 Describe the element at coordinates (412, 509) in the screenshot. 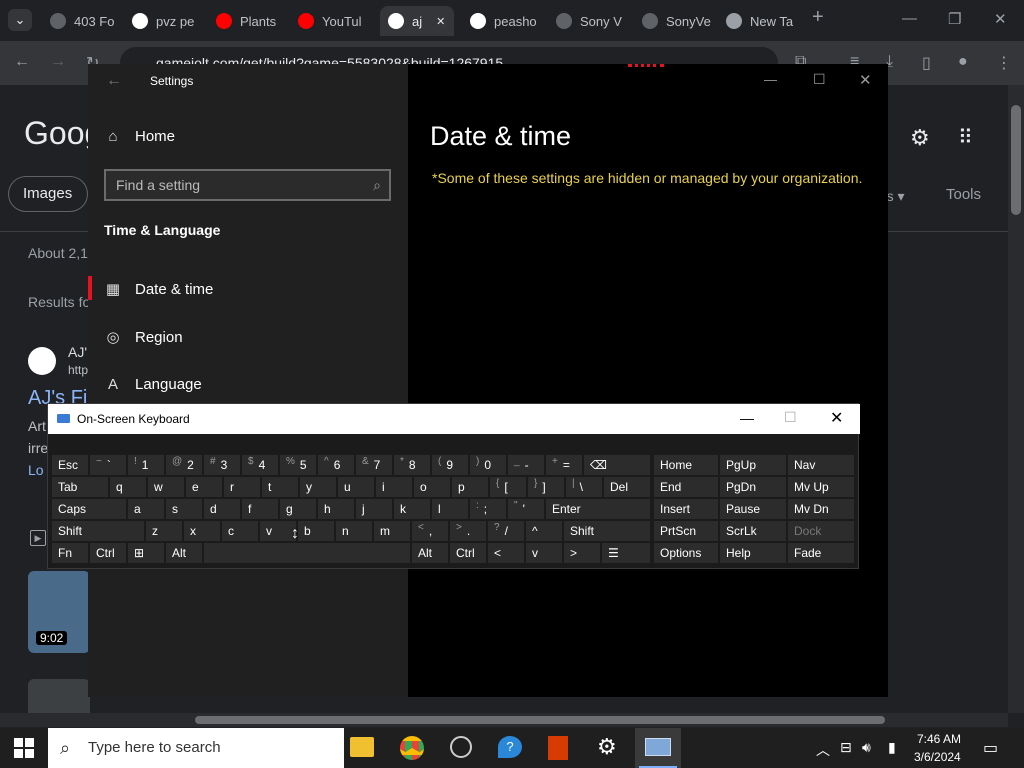

I see `osk-key: k` at that location.